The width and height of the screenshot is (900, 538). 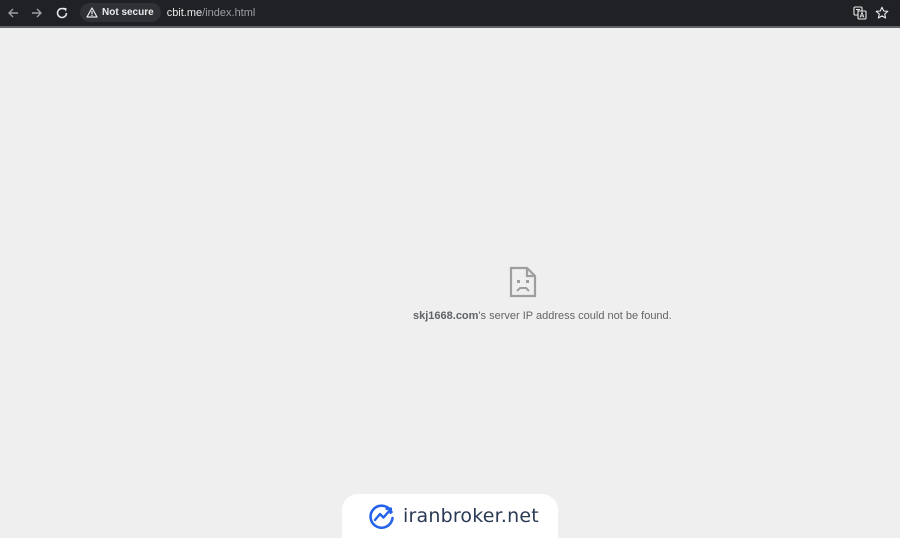 I want to click on arrow-right-icon, so click(x=37, y=13).